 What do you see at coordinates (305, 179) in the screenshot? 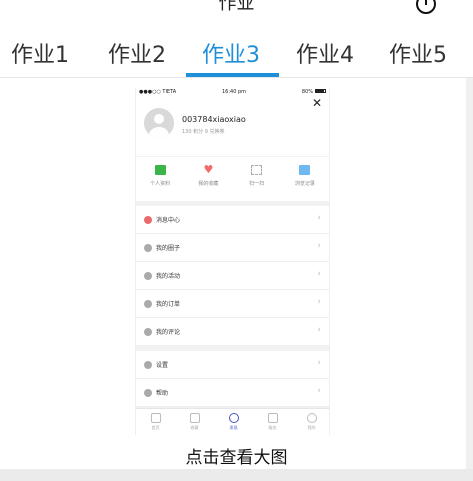
I see `quick-action-history: 浏览记录` at bounding box center [305, 179].